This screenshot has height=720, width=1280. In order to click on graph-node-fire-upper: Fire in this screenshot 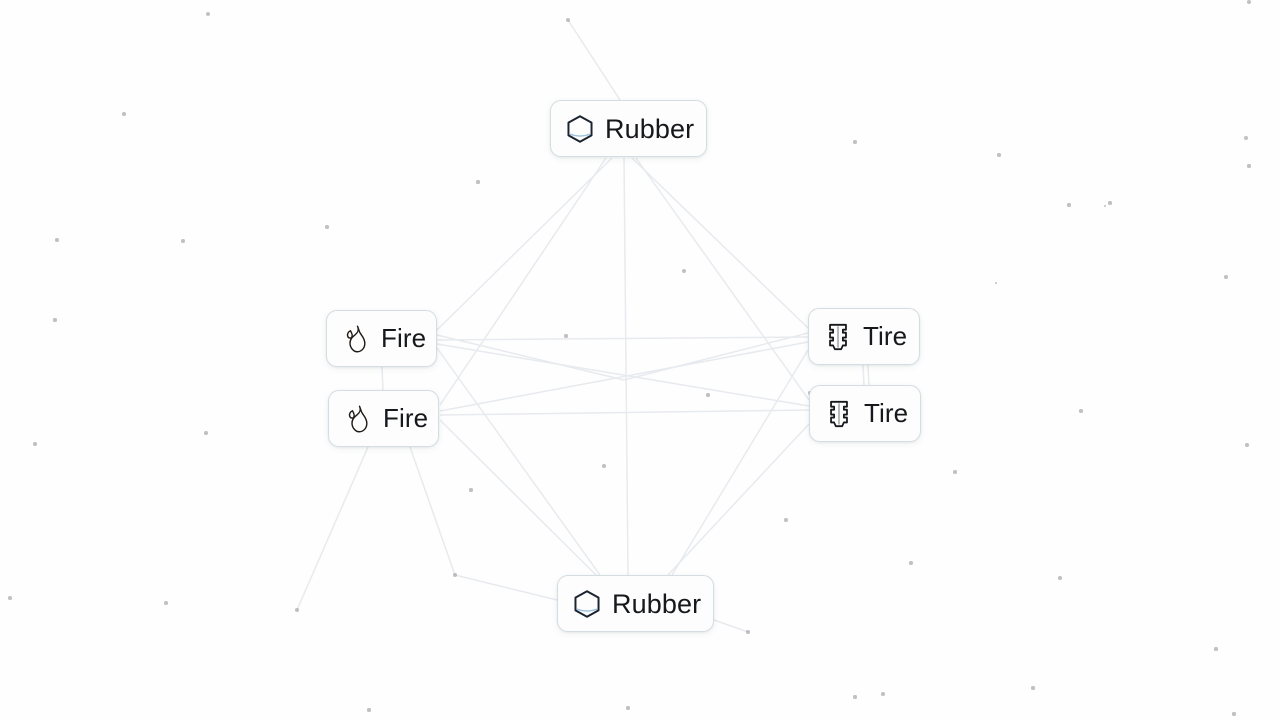, I will do `click(381, 338)`.